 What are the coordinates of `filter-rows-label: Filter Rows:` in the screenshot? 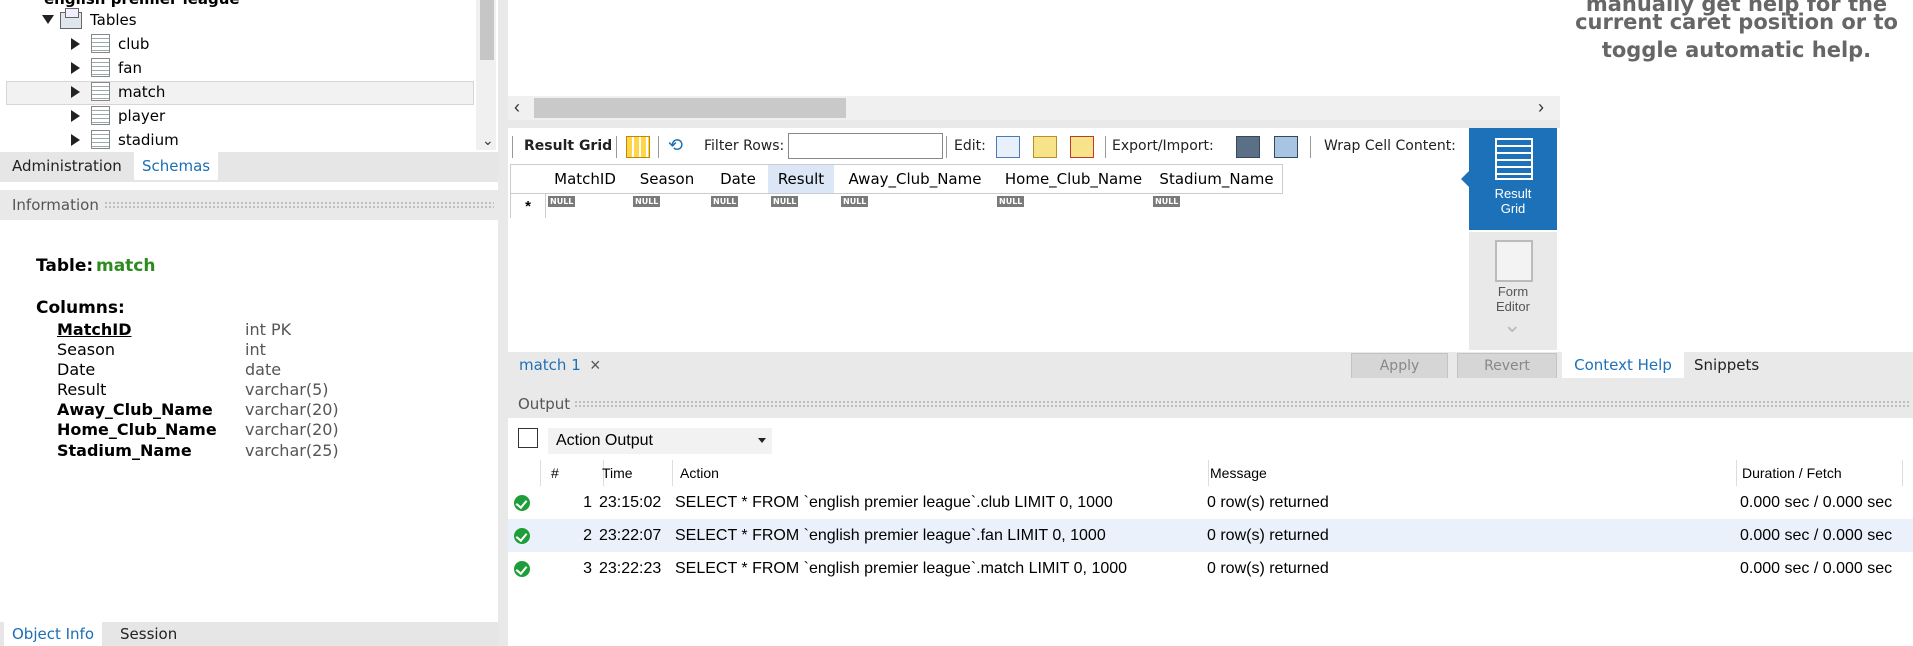 It's located at (744, 146).